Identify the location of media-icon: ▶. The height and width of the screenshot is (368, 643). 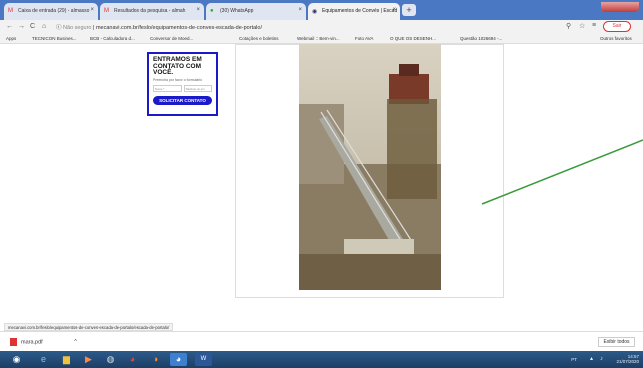
(88, 359).